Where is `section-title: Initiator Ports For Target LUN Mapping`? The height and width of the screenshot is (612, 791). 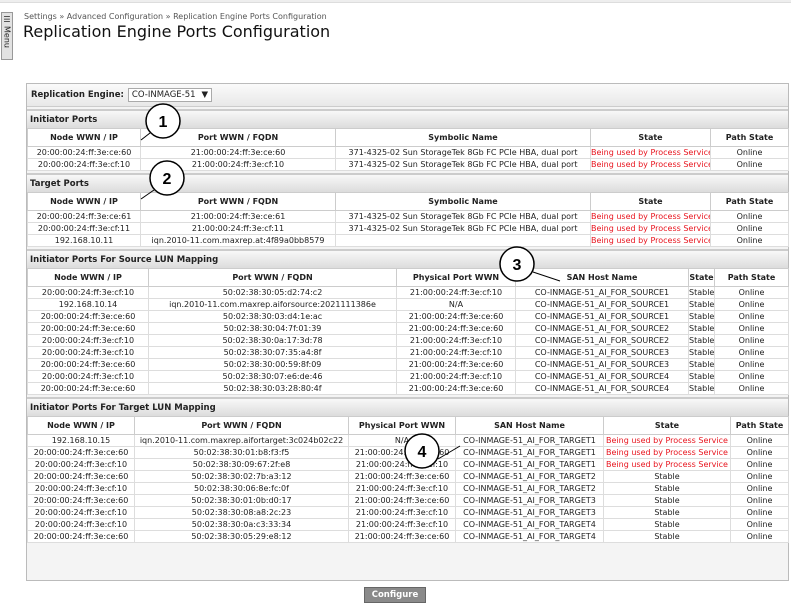 section-title: Initiator Ports For Target LUN Mapping is located at coordinates (407, 406).